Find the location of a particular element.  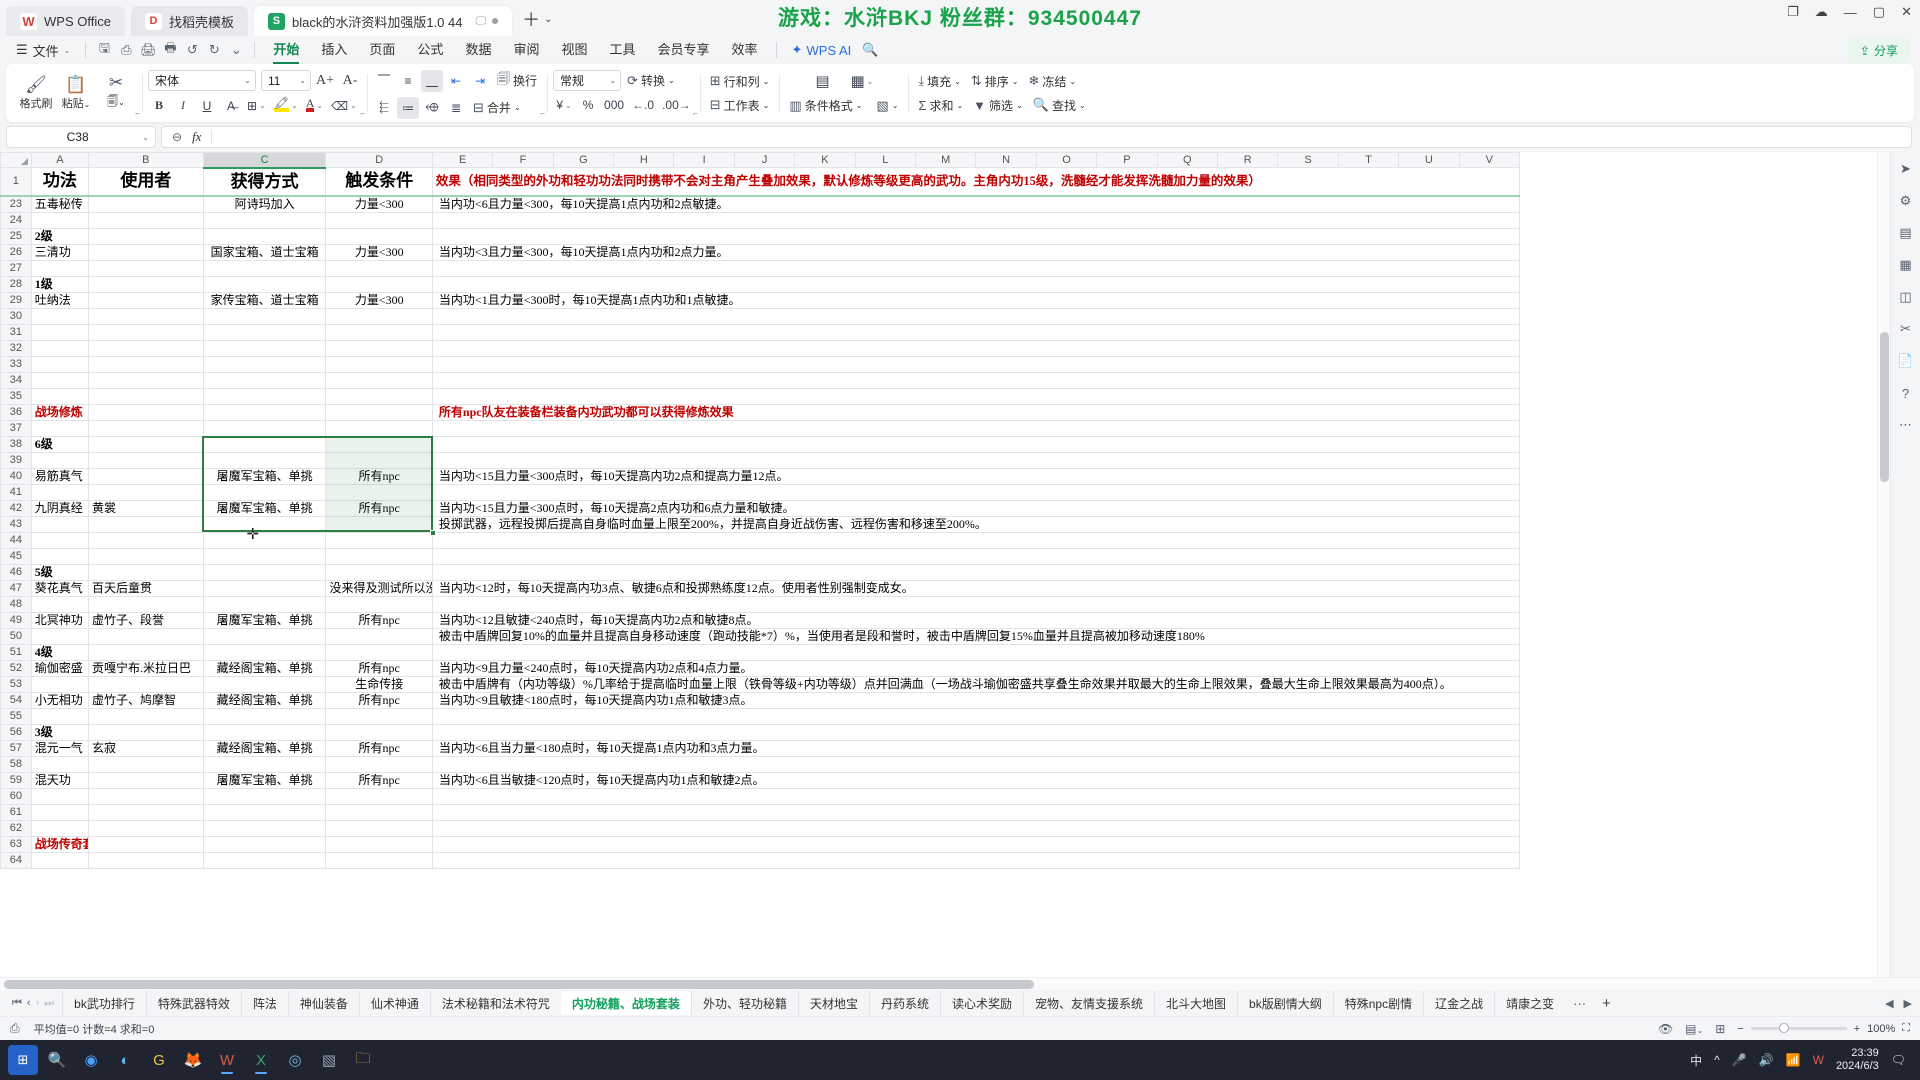

cell-E33 is located at coordinates (439, 364).